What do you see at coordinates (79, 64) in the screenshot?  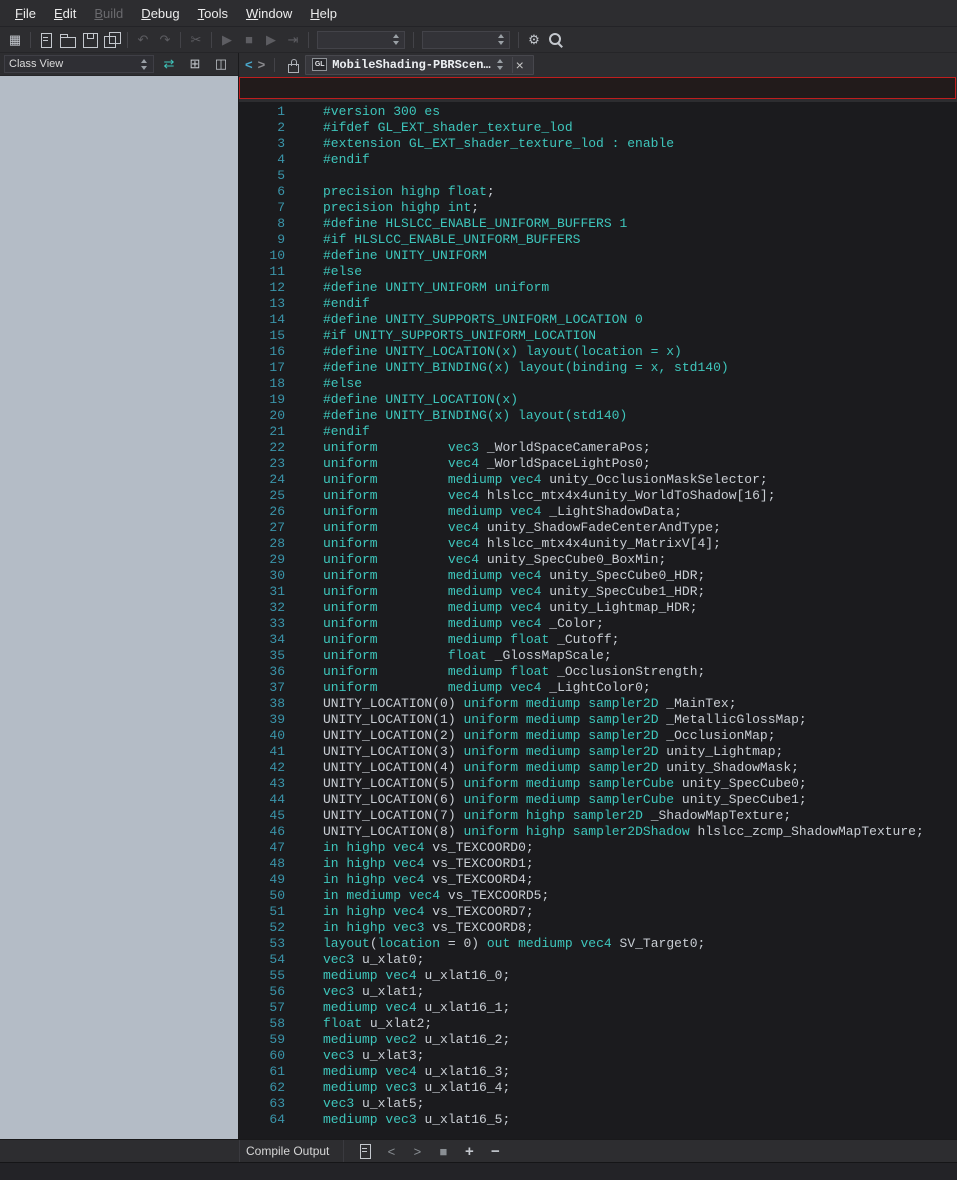 I see `class-view-selector: Class View` at bounding box center [79, 64].